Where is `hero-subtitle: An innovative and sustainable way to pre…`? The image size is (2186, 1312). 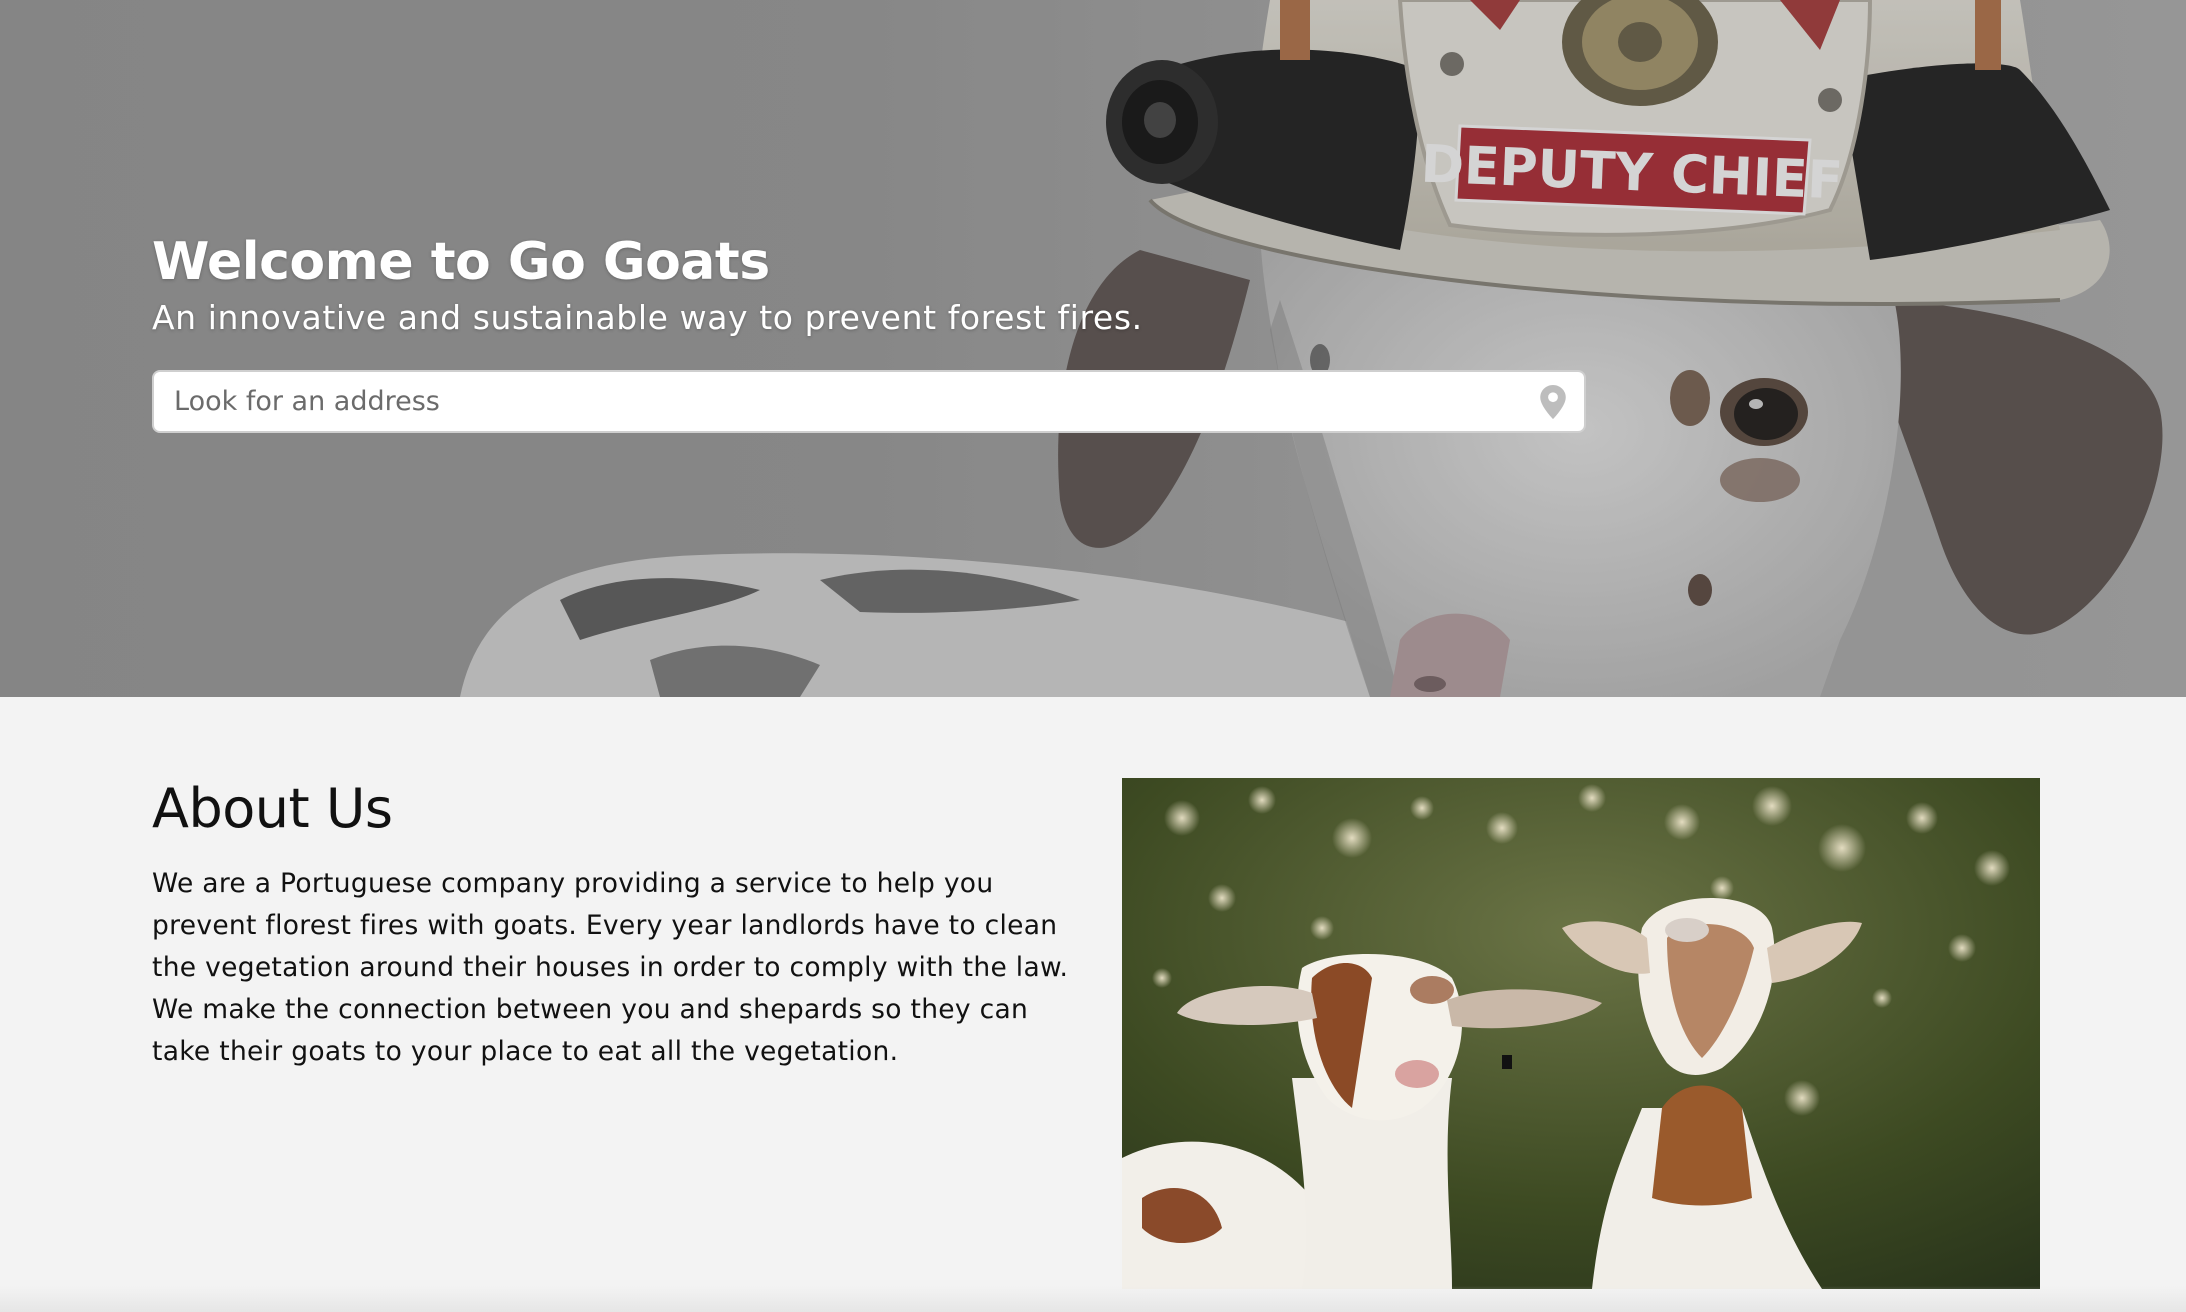
hero-subtitle: An innovative and sustainable way to pre… is located at coordinates (647, 317).